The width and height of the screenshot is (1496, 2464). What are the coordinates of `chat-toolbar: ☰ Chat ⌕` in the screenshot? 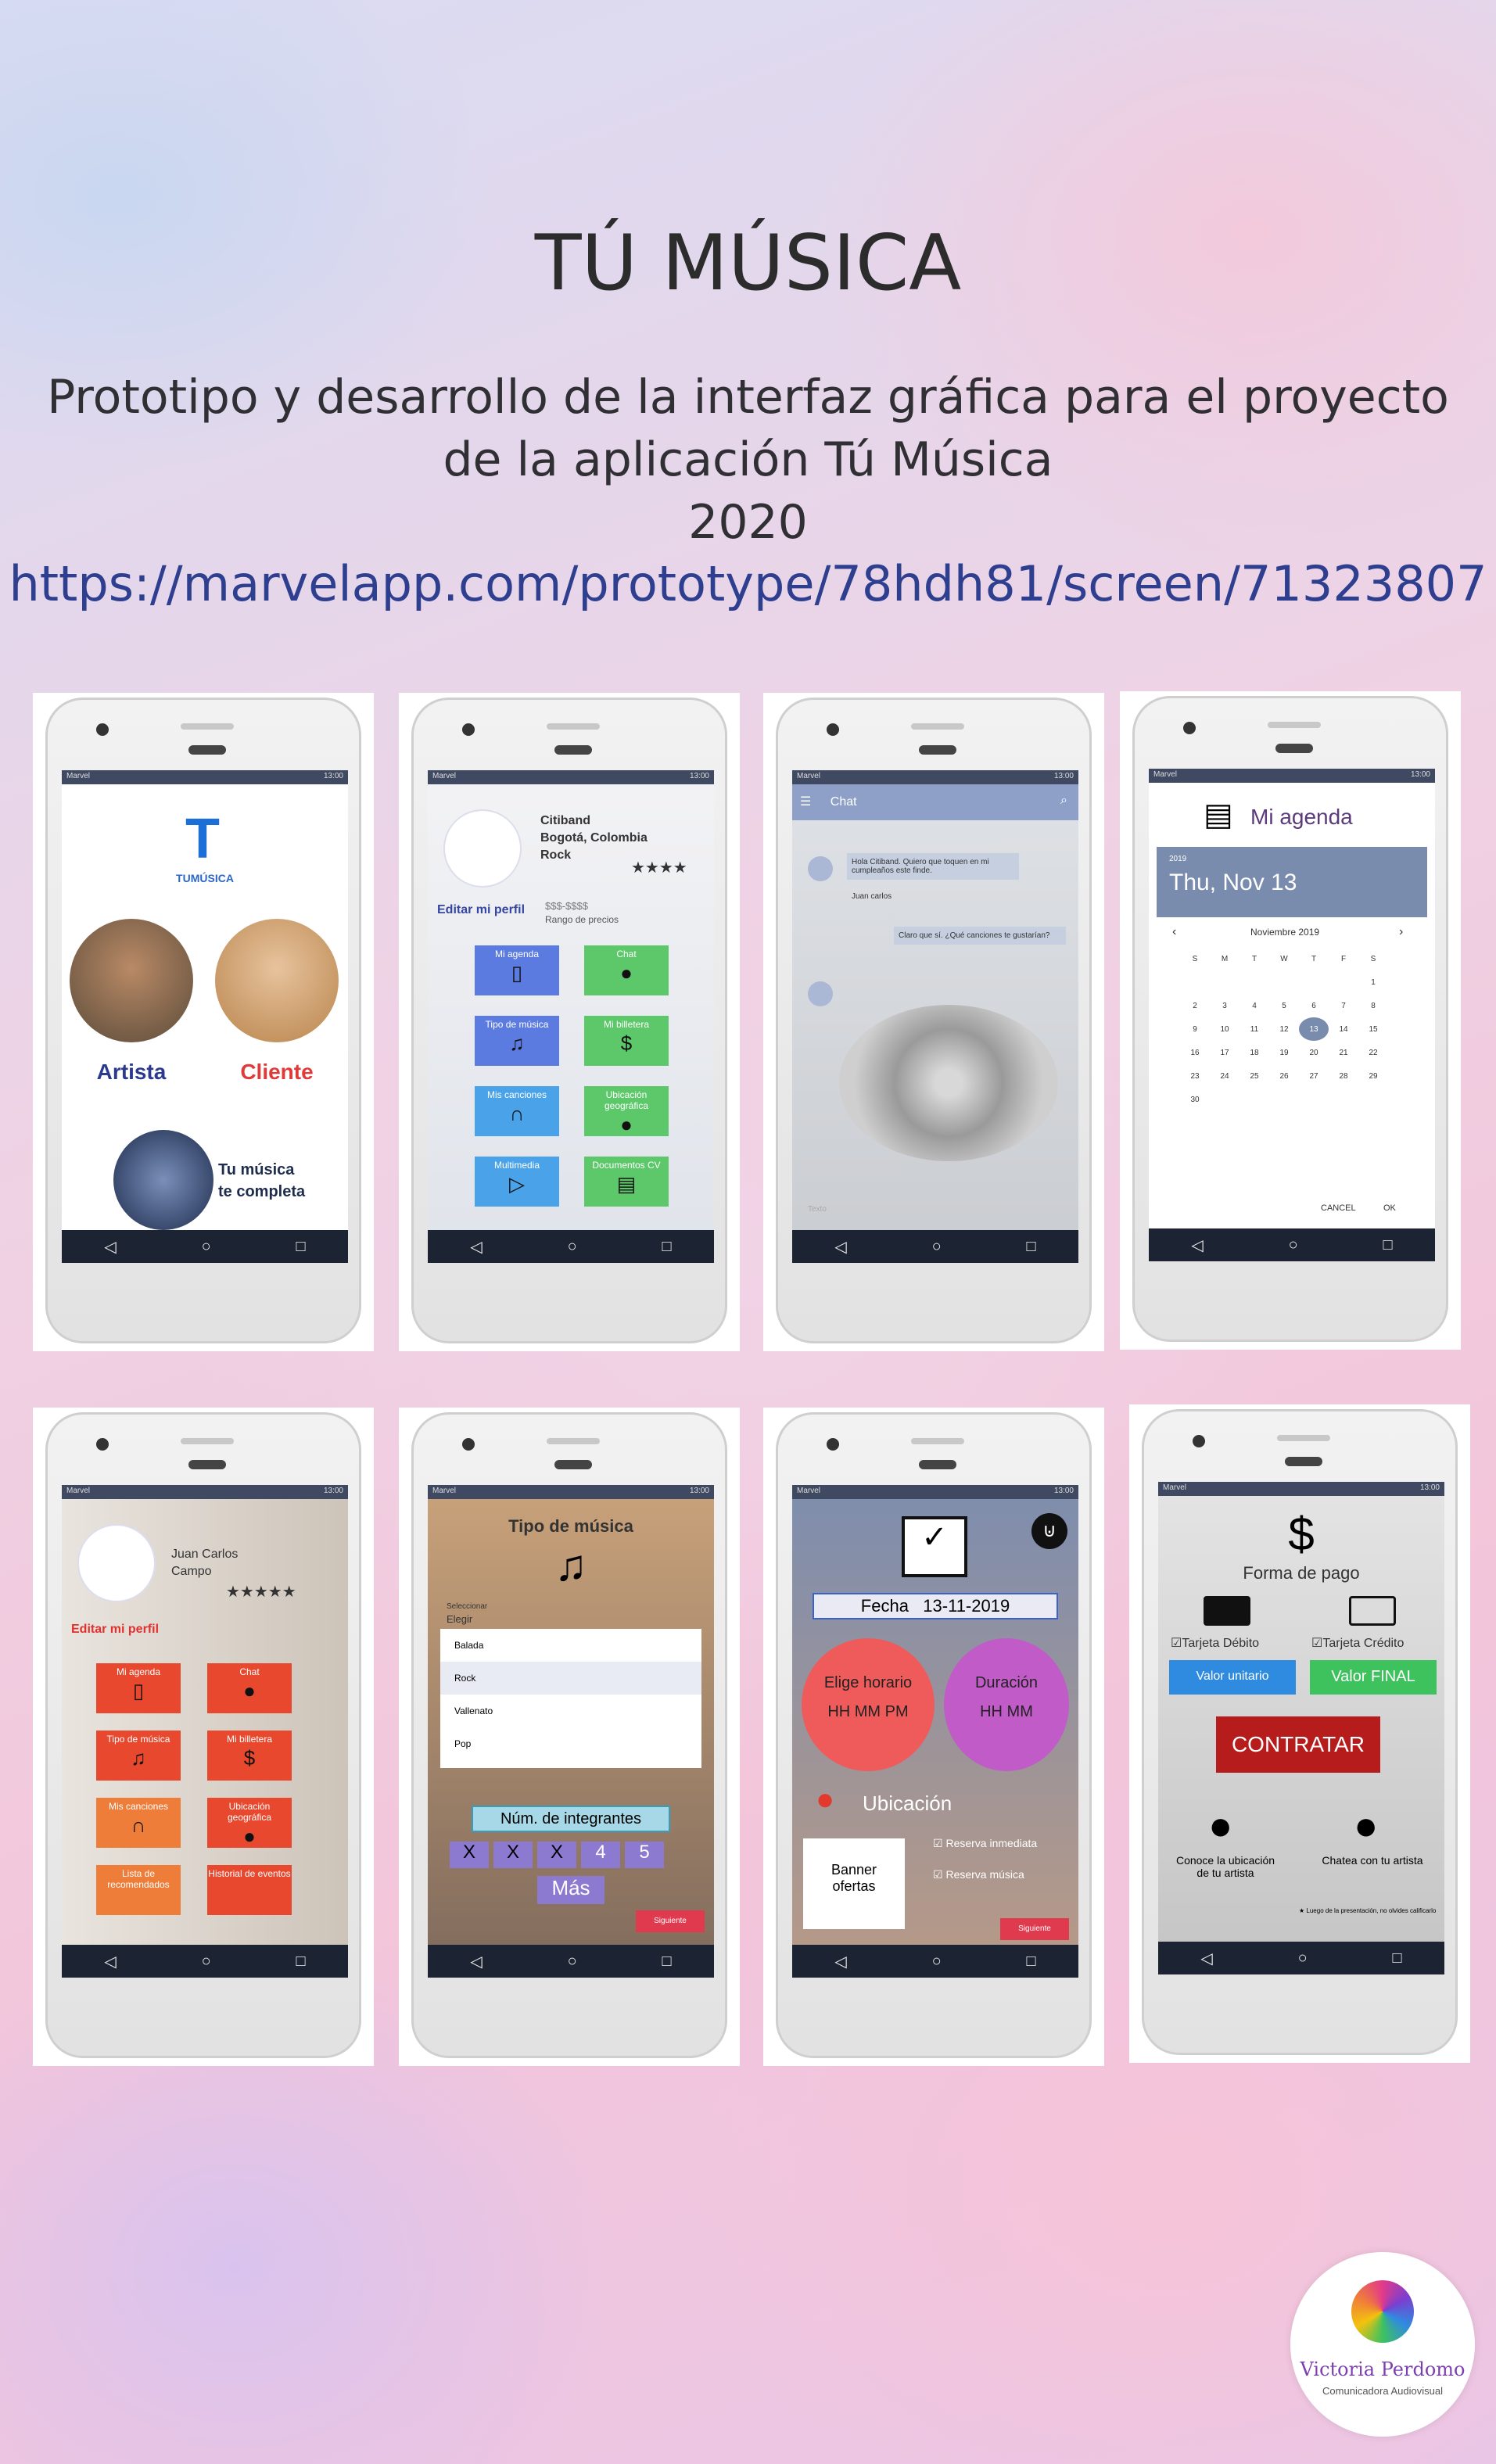 It's located at (935, 802).